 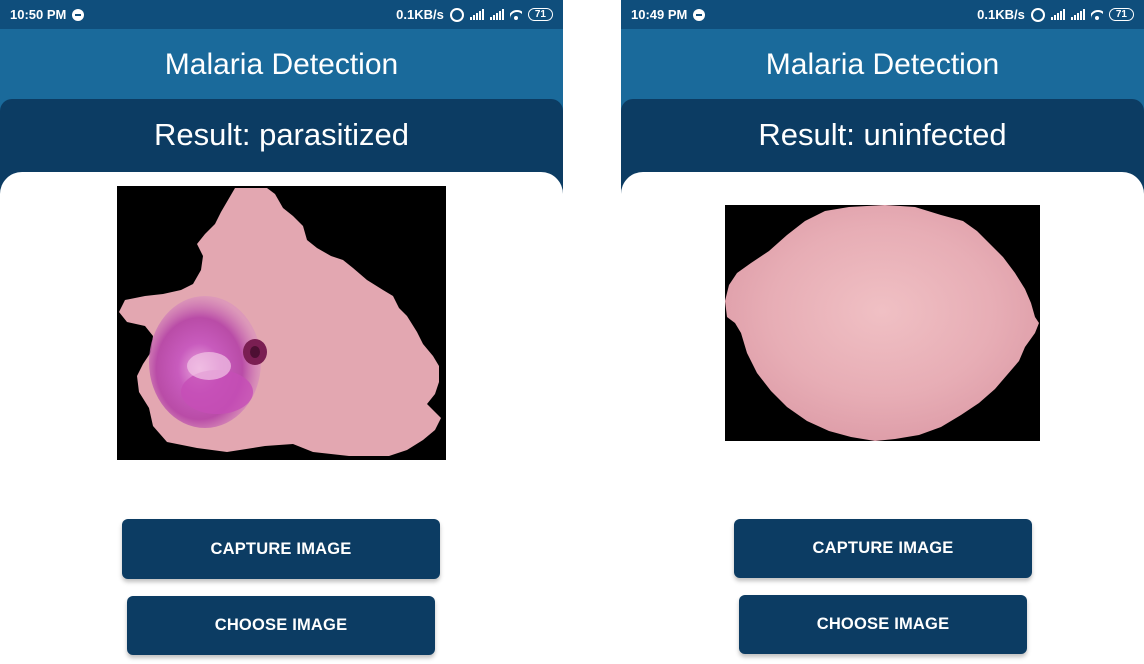 I want to click on result-label: Result: parasitized, so click(x=281, y=134).